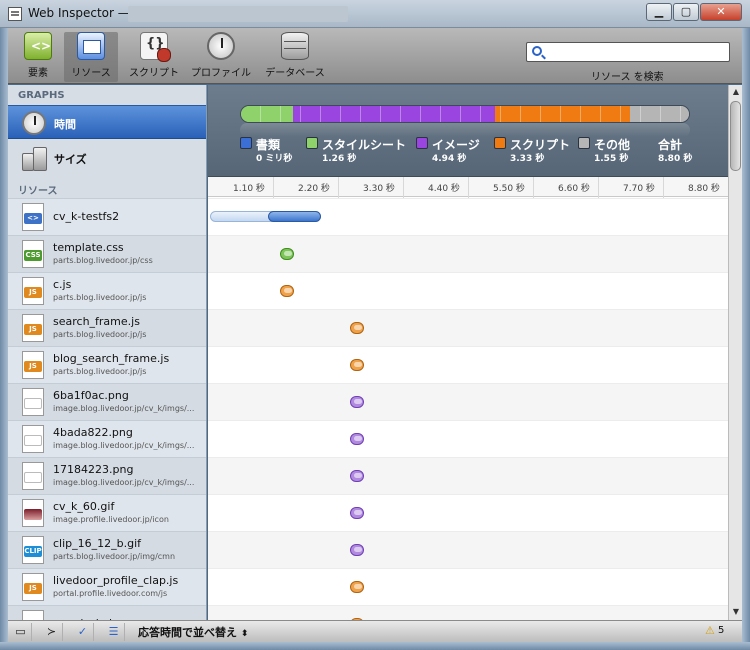  I want to click on close-button: ✕, so click(721, 12).